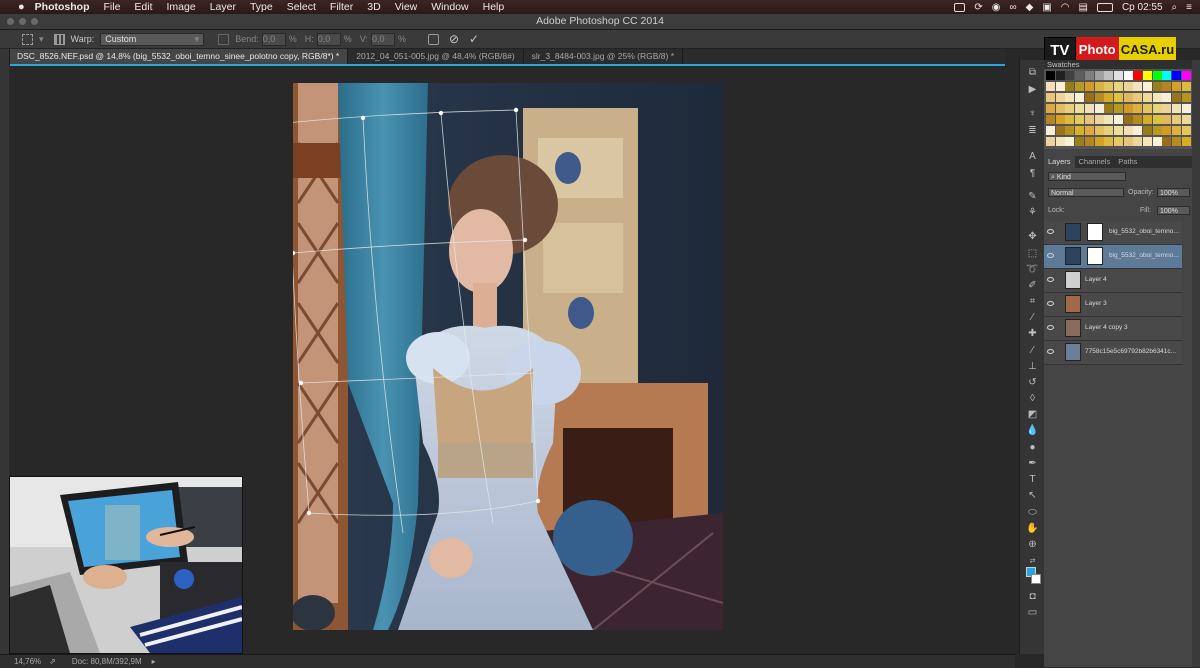 The image size is (1200, 668). Describe the element at coordinates (1032, 612) in the screenshot. I see `screen-mode-icon: ▭` at that location.